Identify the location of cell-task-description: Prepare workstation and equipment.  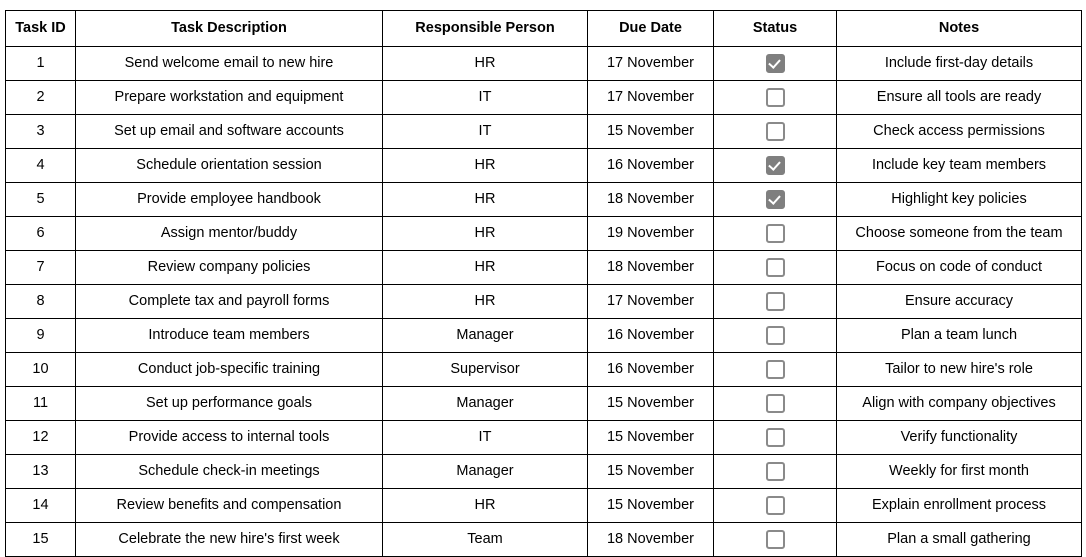
(229, 97).